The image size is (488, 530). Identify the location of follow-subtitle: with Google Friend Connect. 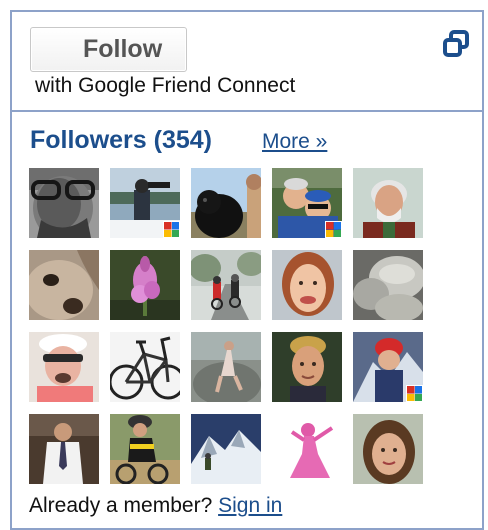
(165, 85).